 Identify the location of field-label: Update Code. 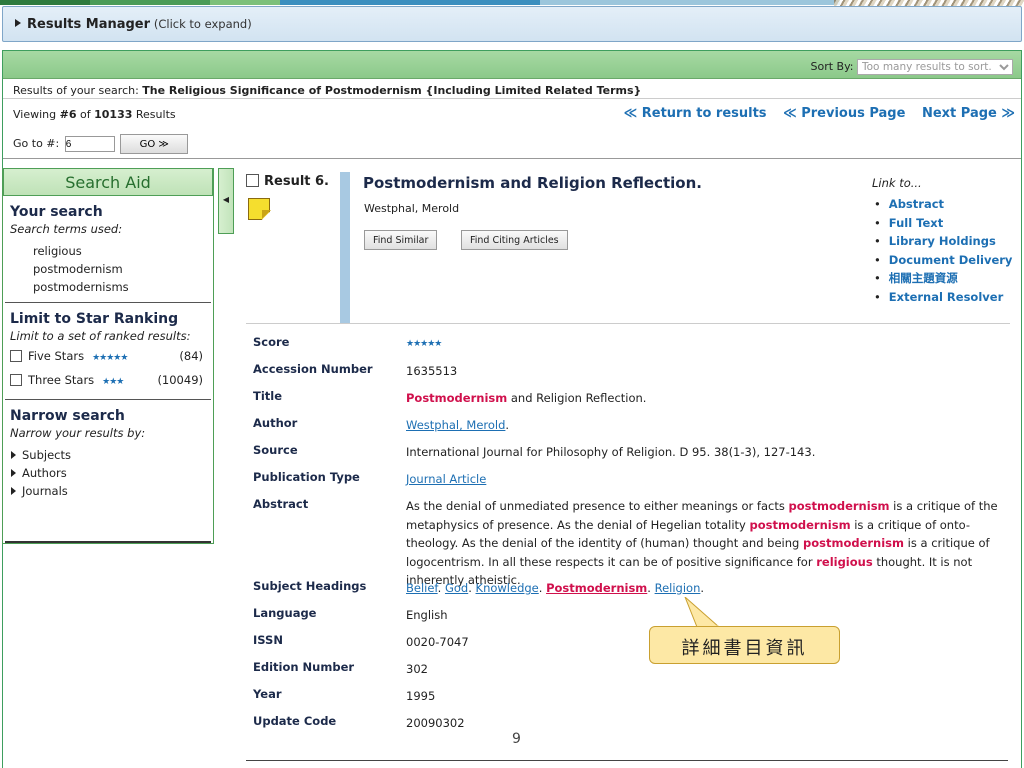
(295, 721).